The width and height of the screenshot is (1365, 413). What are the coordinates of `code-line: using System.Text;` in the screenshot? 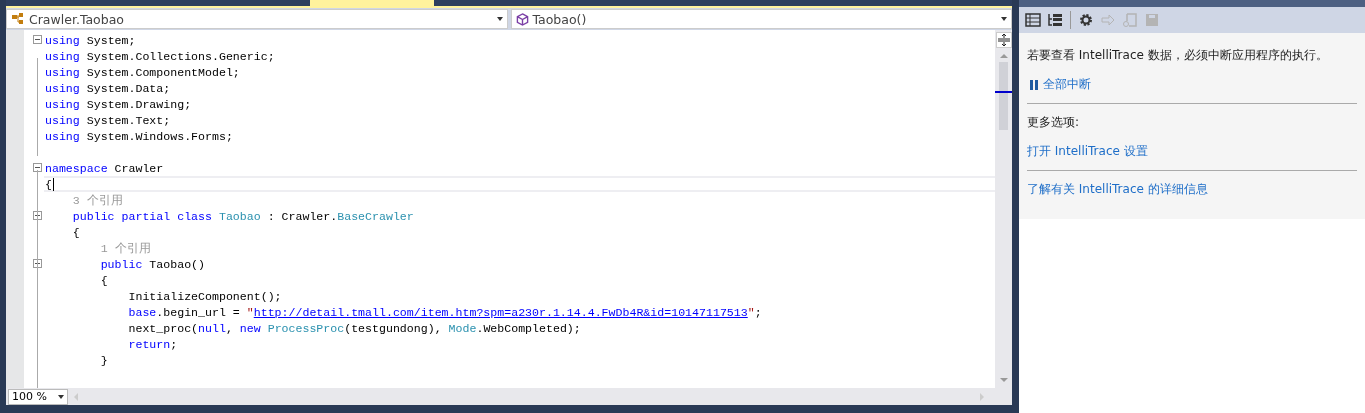 It's located at (108, 120).